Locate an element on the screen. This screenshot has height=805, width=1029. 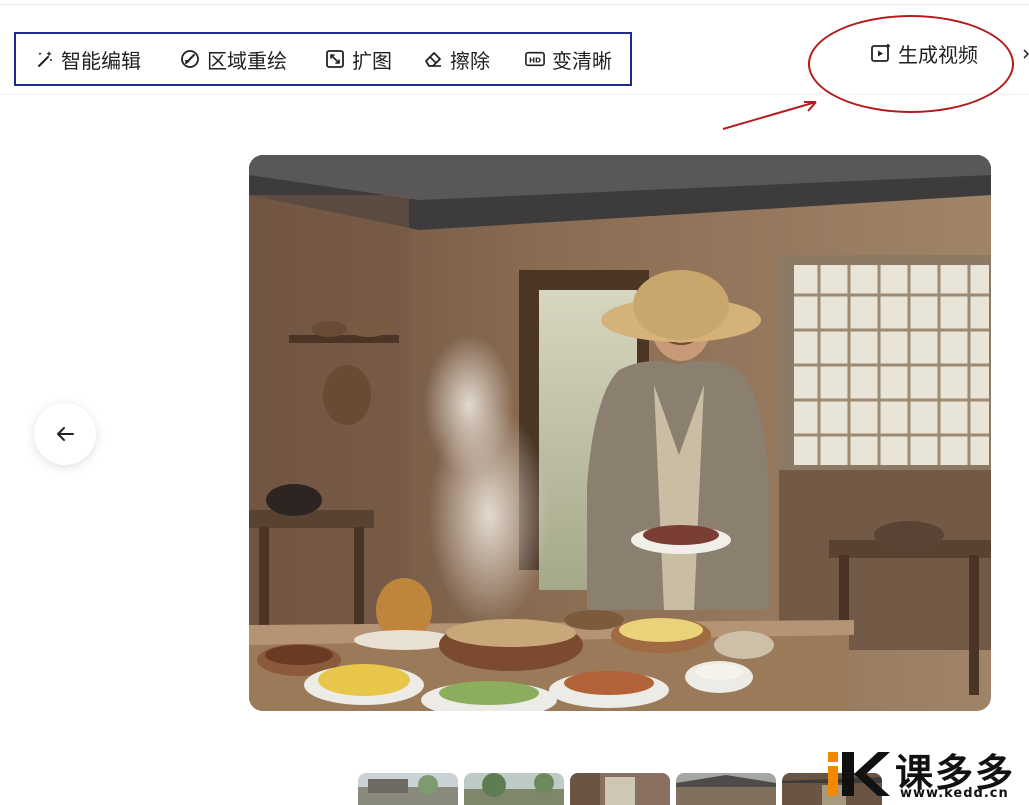
annotation-arrow is located at coordinates (769, 115).